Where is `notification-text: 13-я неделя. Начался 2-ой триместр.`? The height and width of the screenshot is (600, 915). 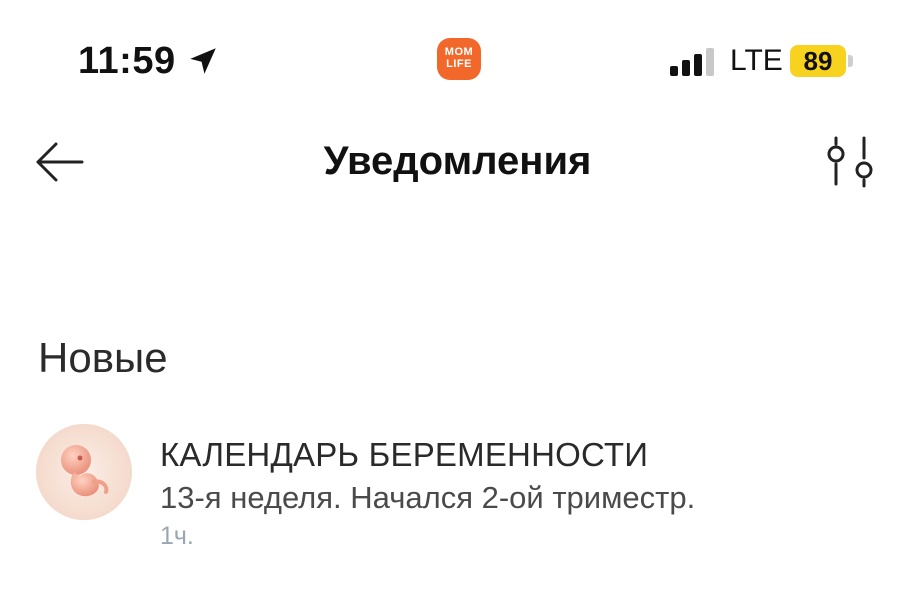
notification-text: 13-я неделя. Начался 2-ой триместр. is located at coordinates (428, 497).